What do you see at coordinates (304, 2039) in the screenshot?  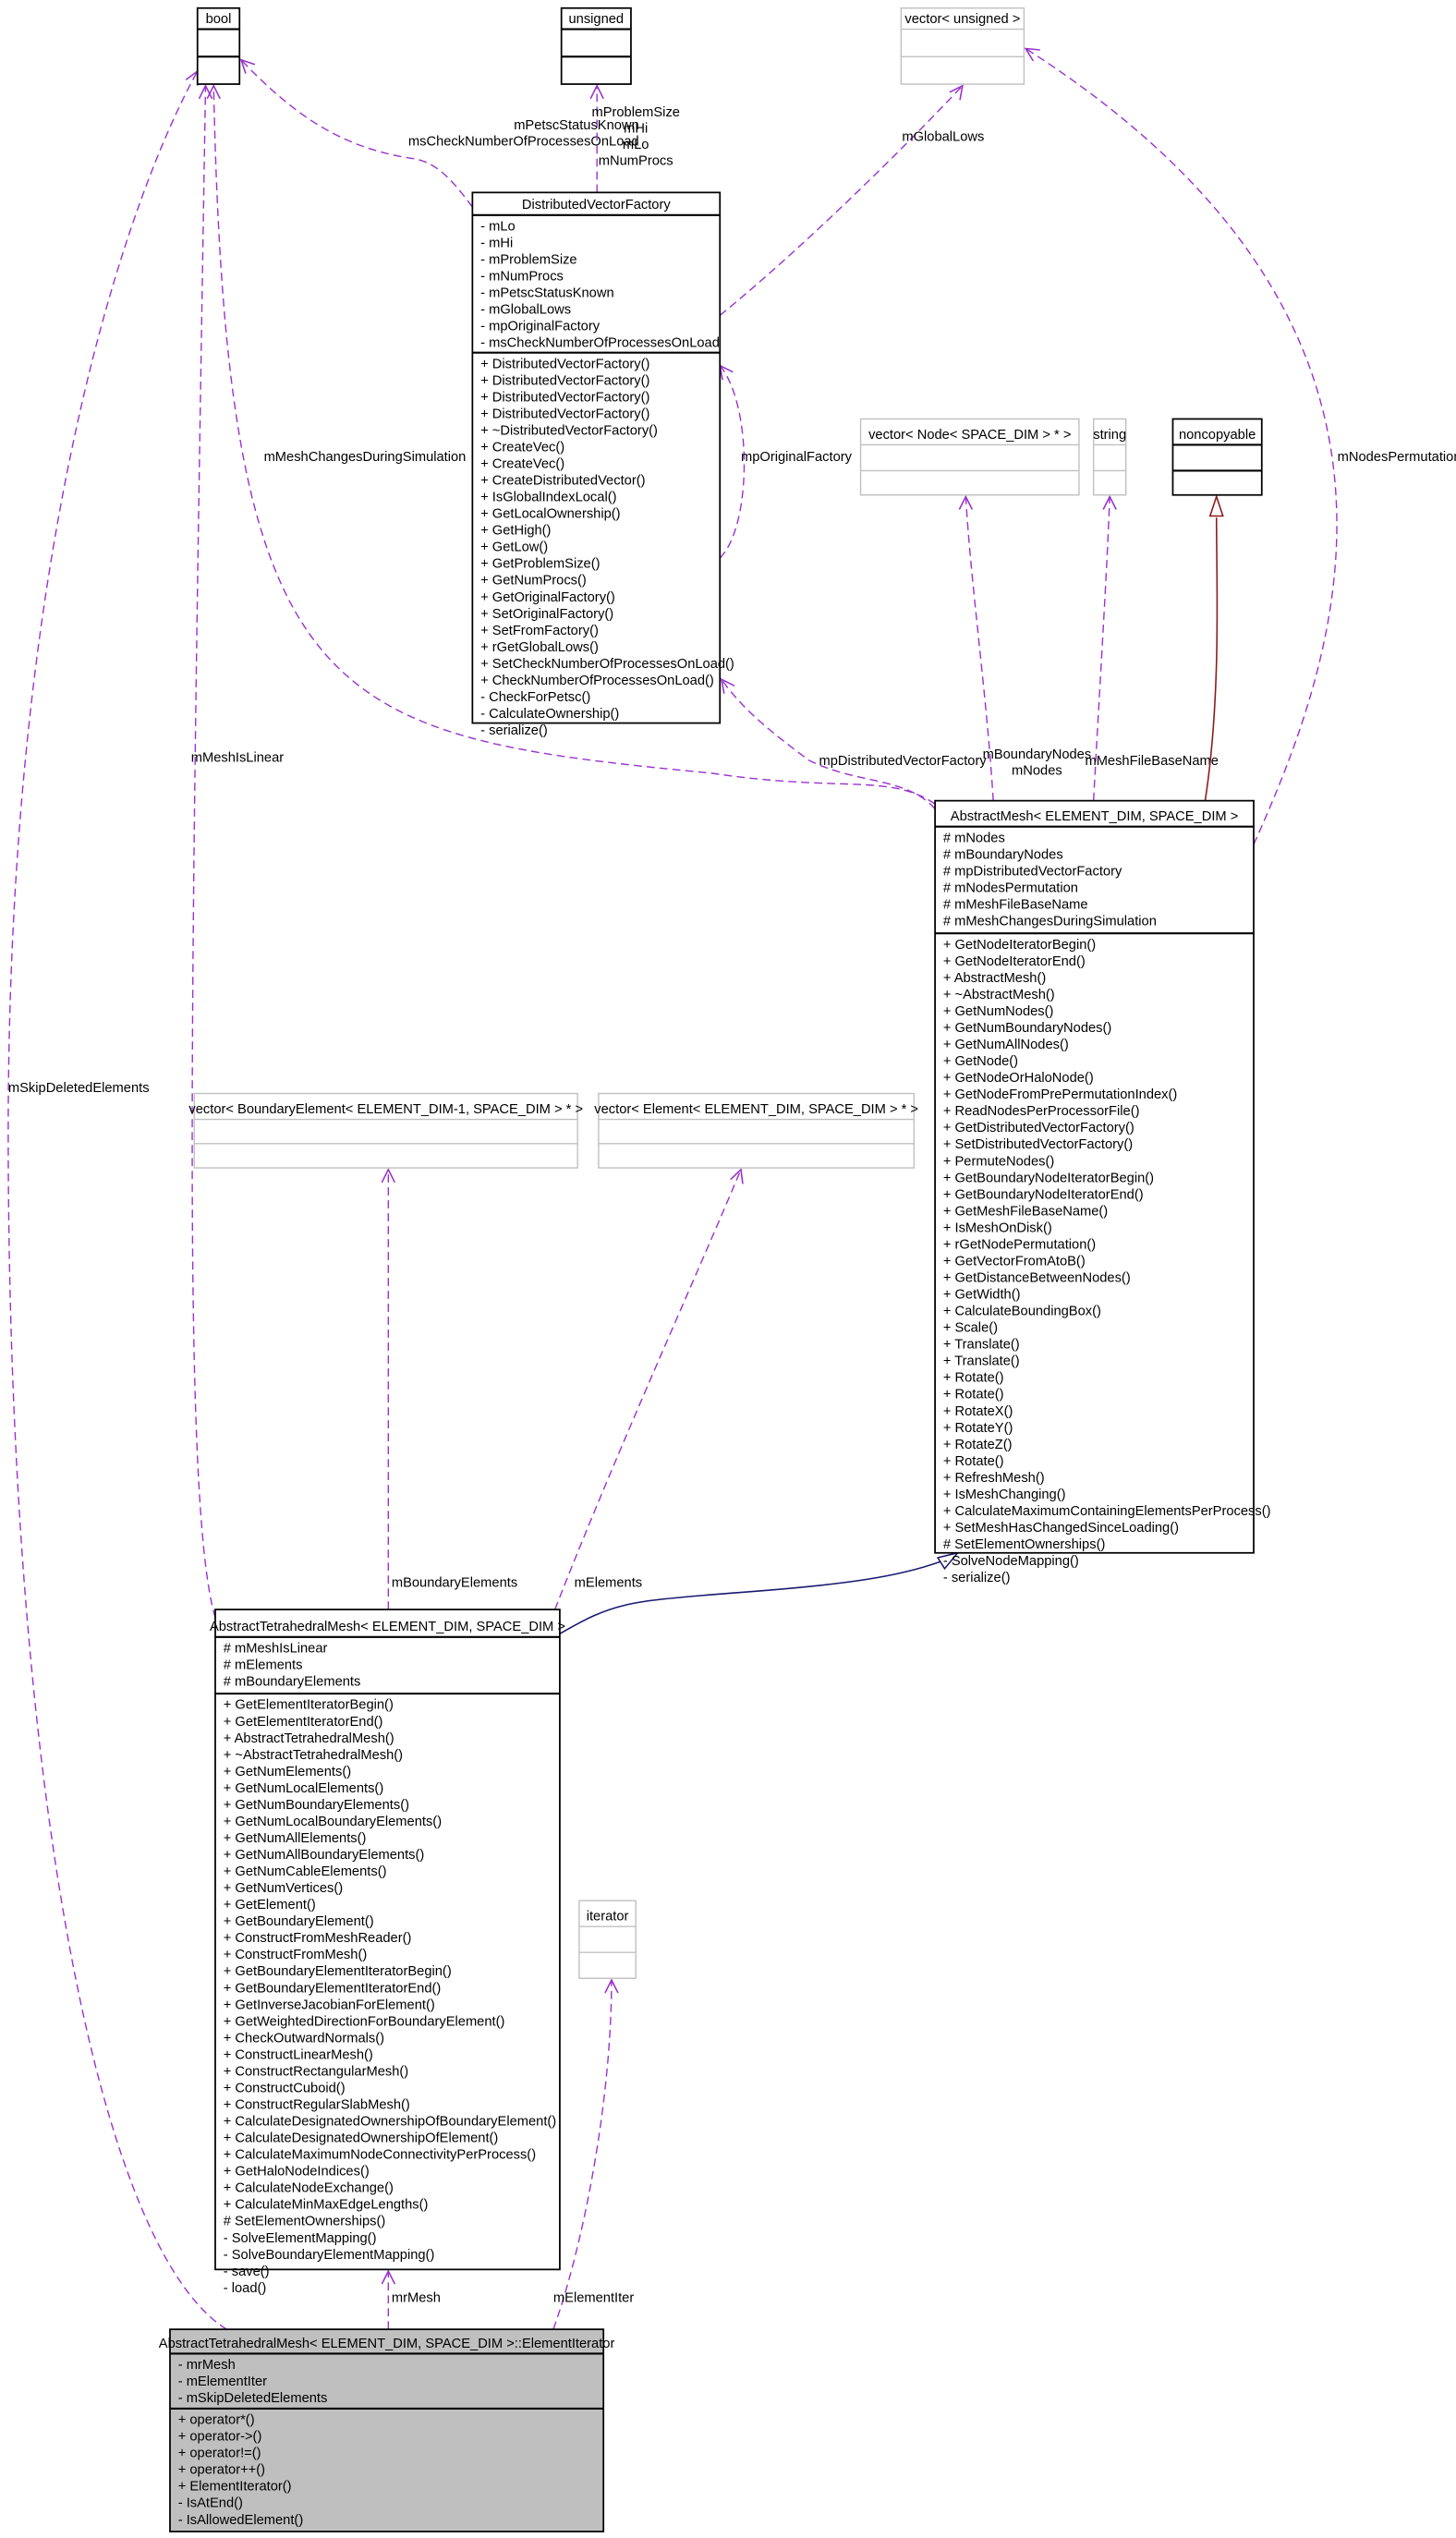 I see `class-method: + CheckOutwardNormals()` at bounding box center [304, 2039].